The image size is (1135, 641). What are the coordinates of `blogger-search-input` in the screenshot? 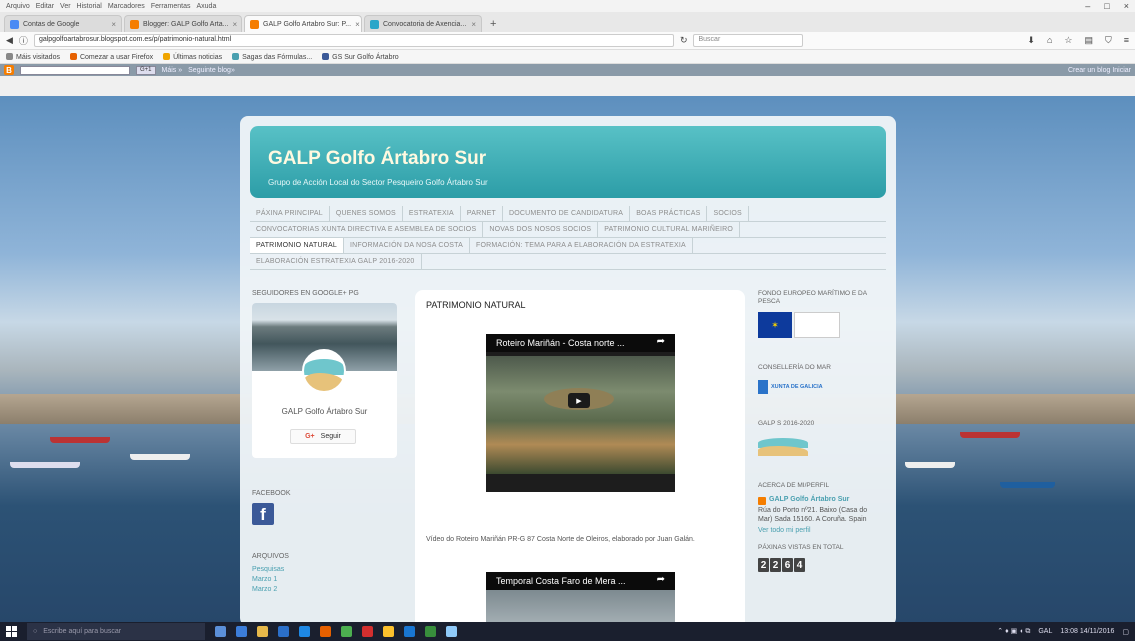 It's located at (75, 70).